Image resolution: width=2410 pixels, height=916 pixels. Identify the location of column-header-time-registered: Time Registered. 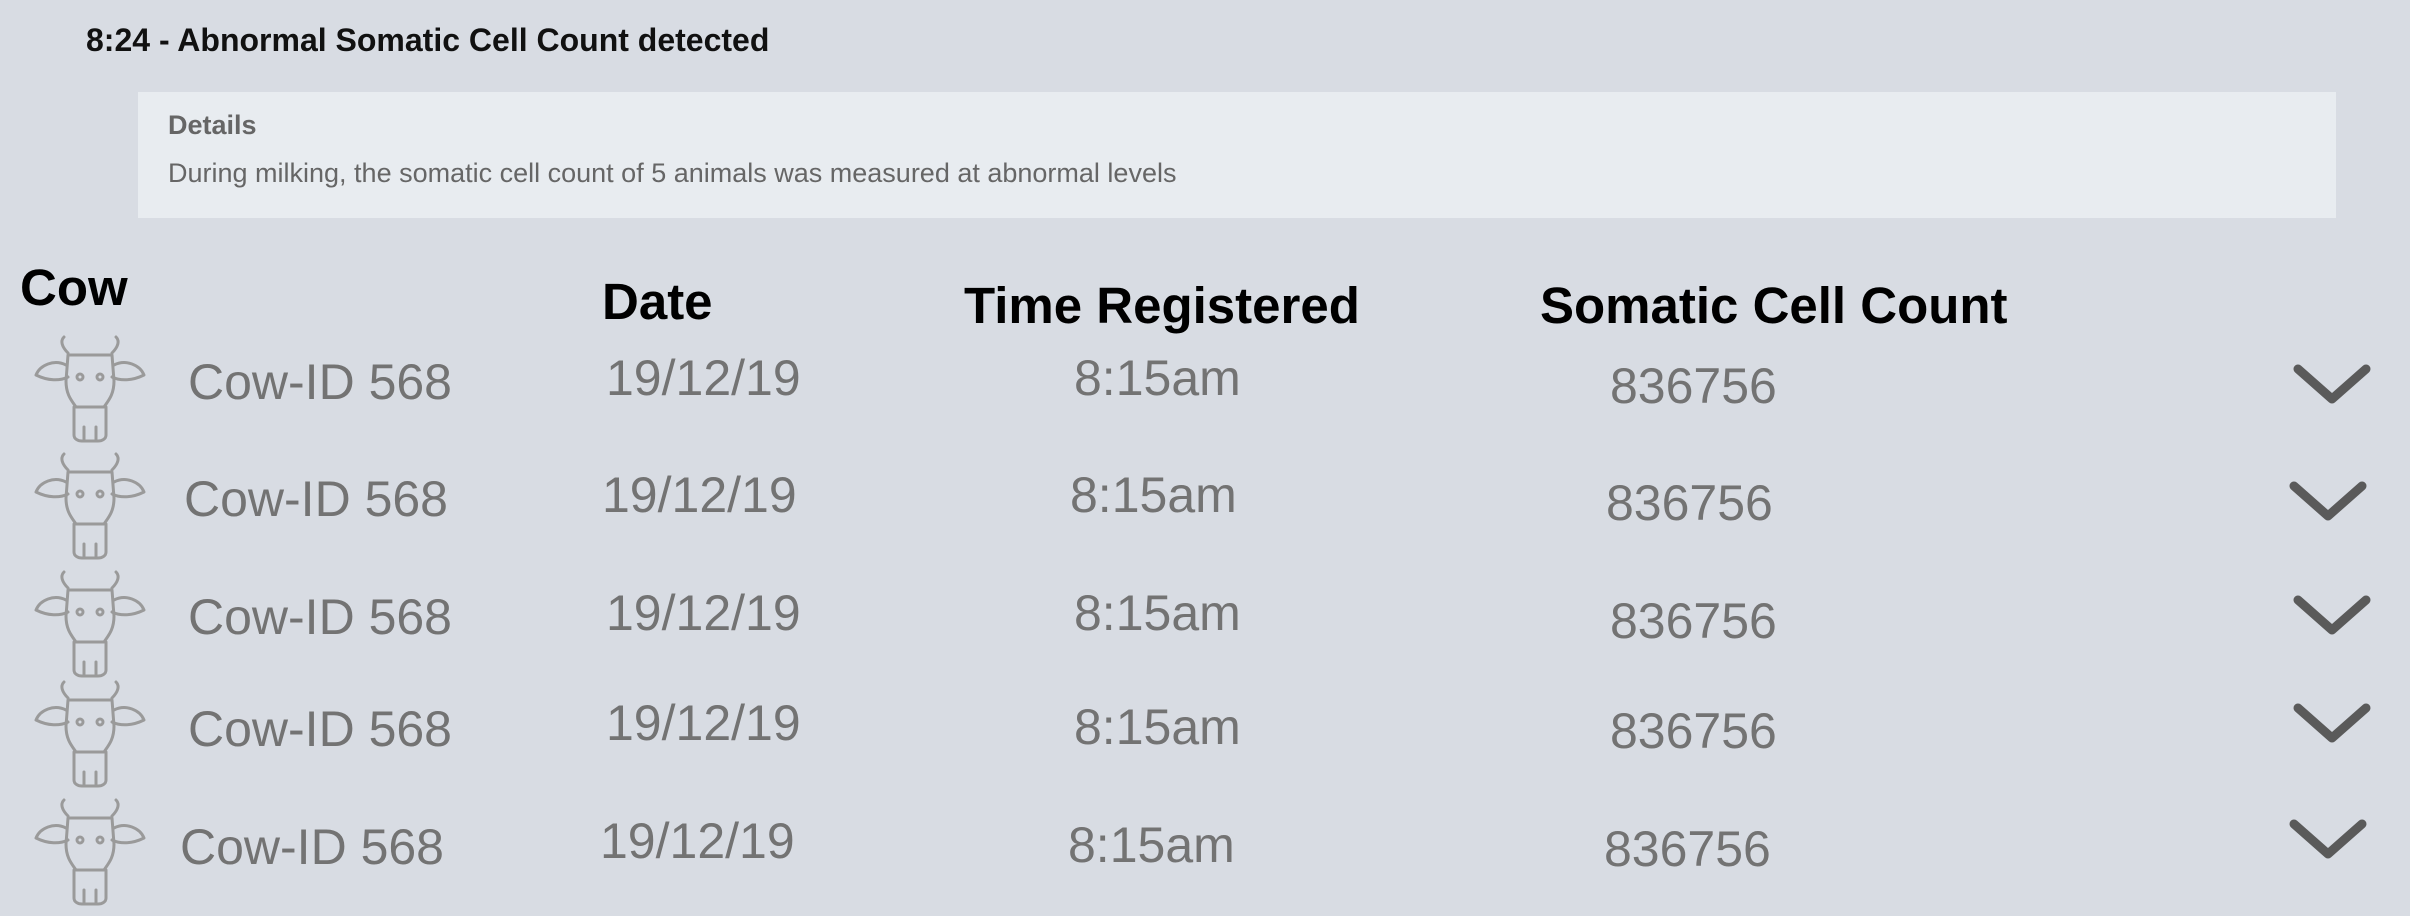
(1162, 305).